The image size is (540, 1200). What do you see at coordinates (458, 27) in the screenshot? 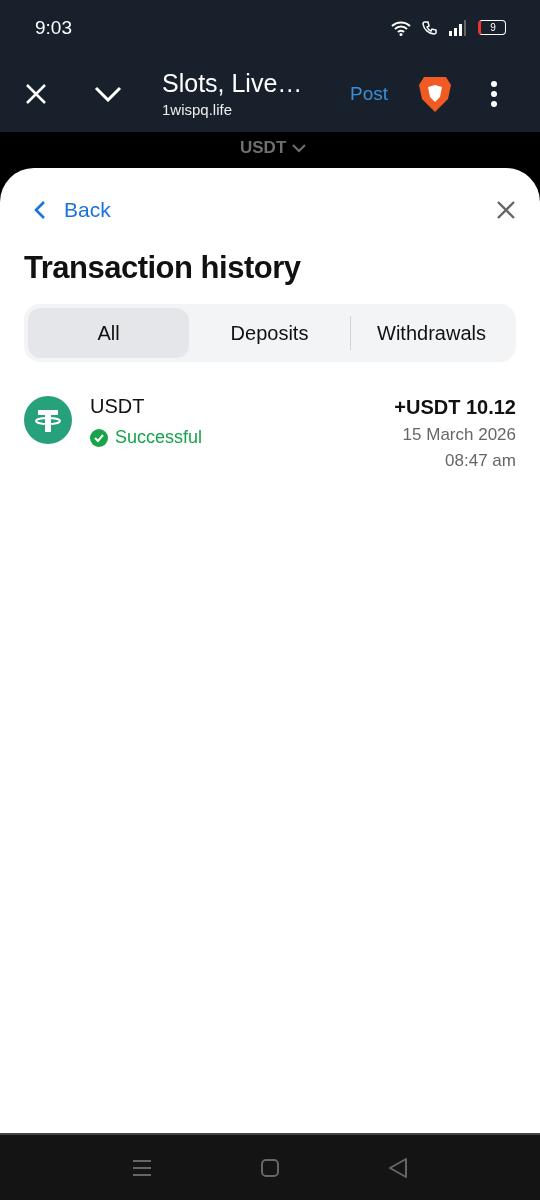
I see `signal-icon` at bounding box center [458, 27].